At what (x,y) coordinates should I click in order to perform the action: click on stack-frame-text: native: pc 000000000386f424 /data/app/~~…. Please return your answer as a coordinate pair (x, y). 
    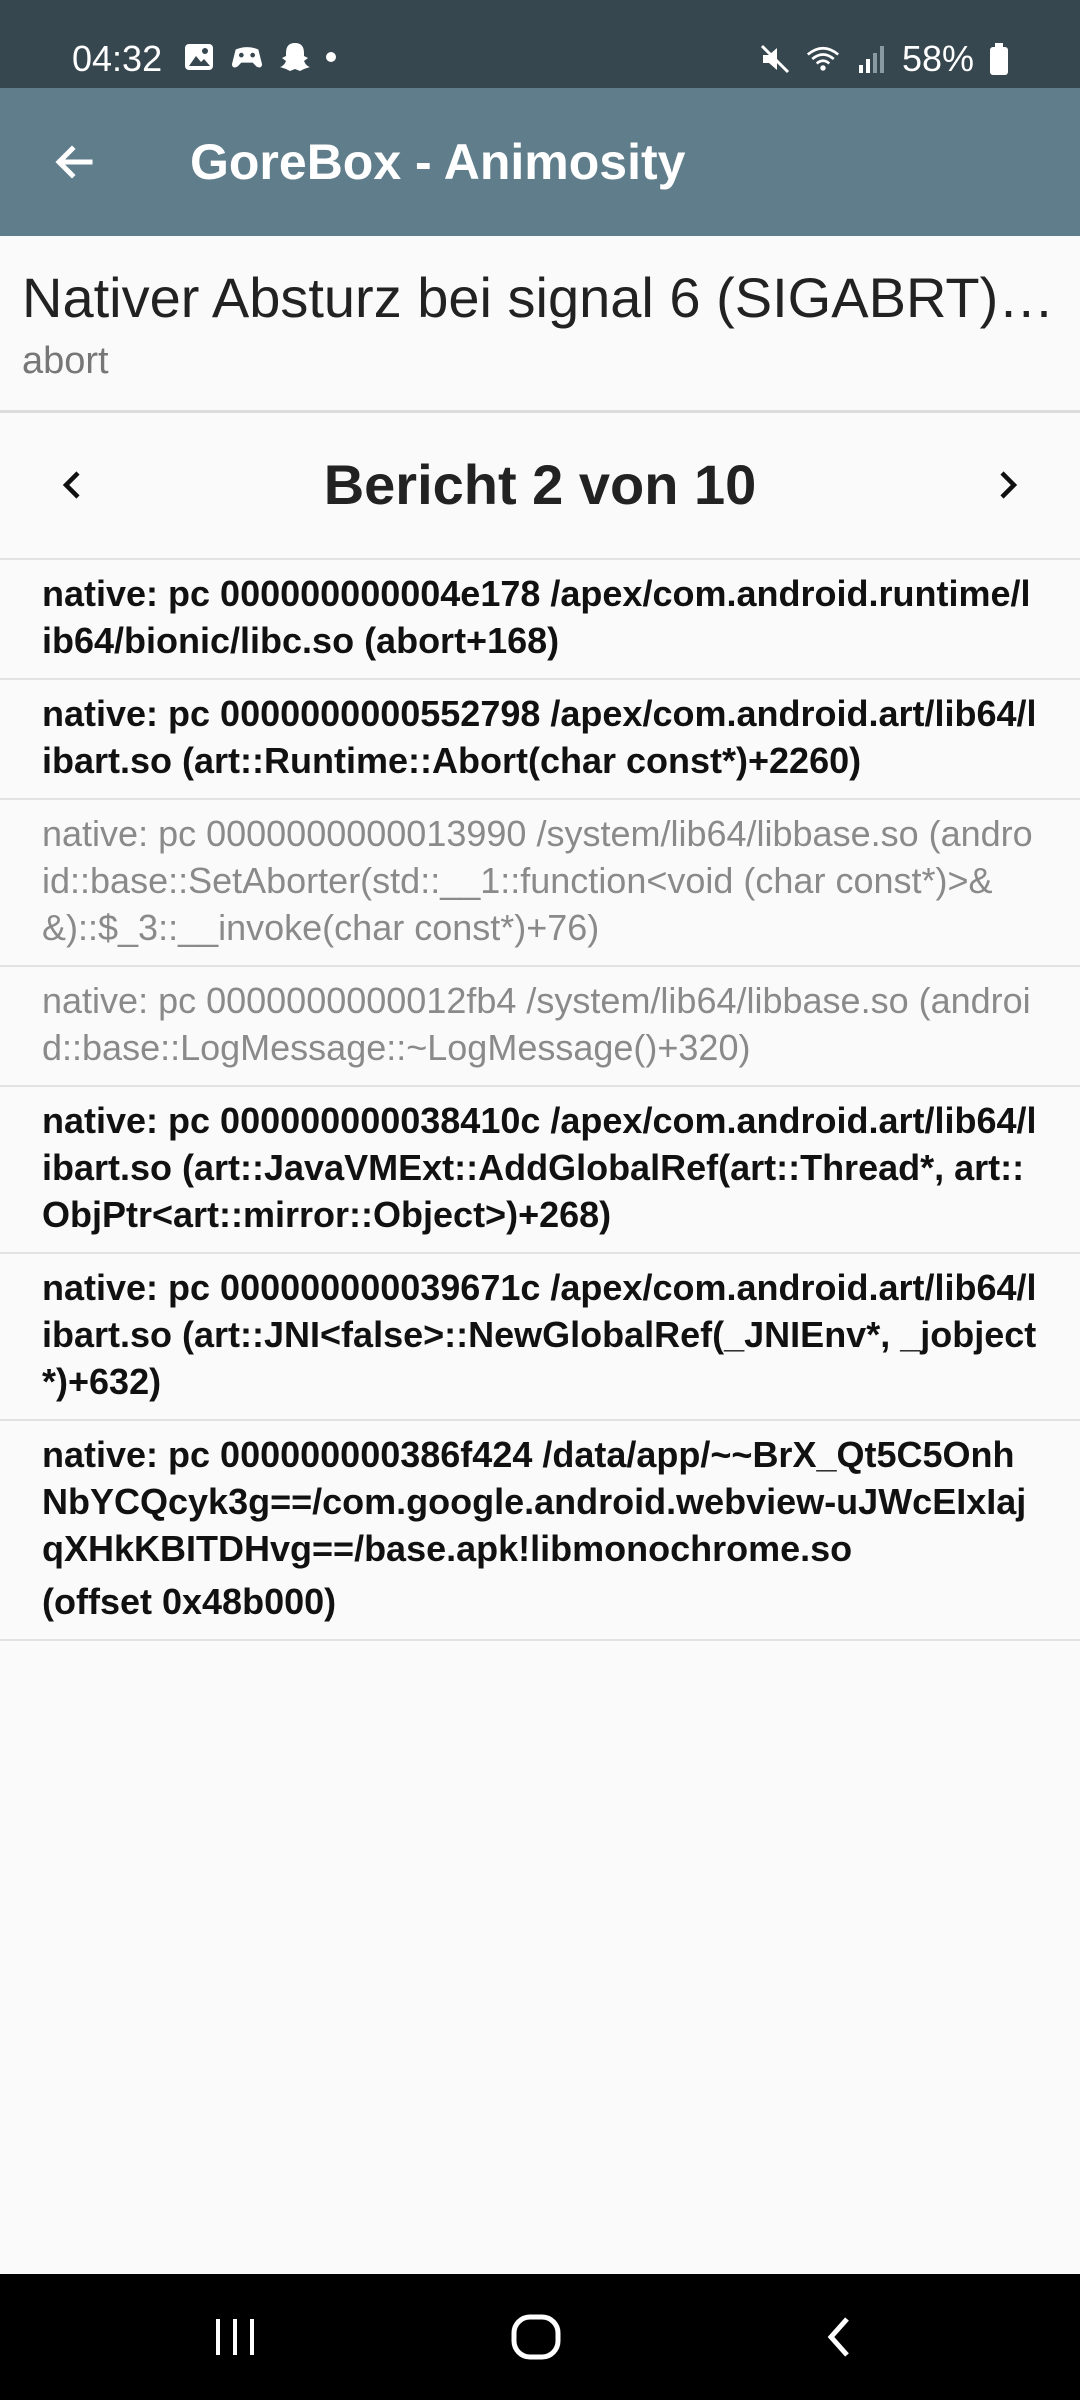
    Looking at the image, I should click on (534, 1501).